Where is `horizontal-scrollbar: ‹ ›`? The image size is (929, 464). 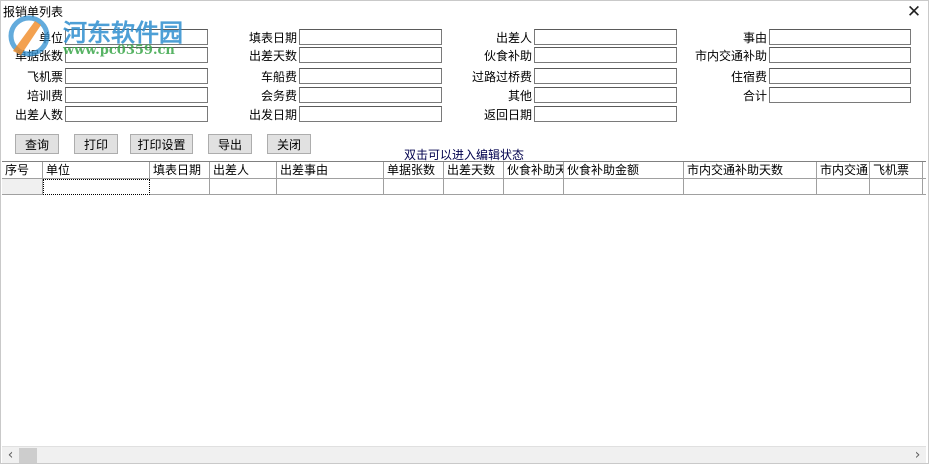 horizontal-scrollbar: ‹ › is located at coordinates (464, 454).